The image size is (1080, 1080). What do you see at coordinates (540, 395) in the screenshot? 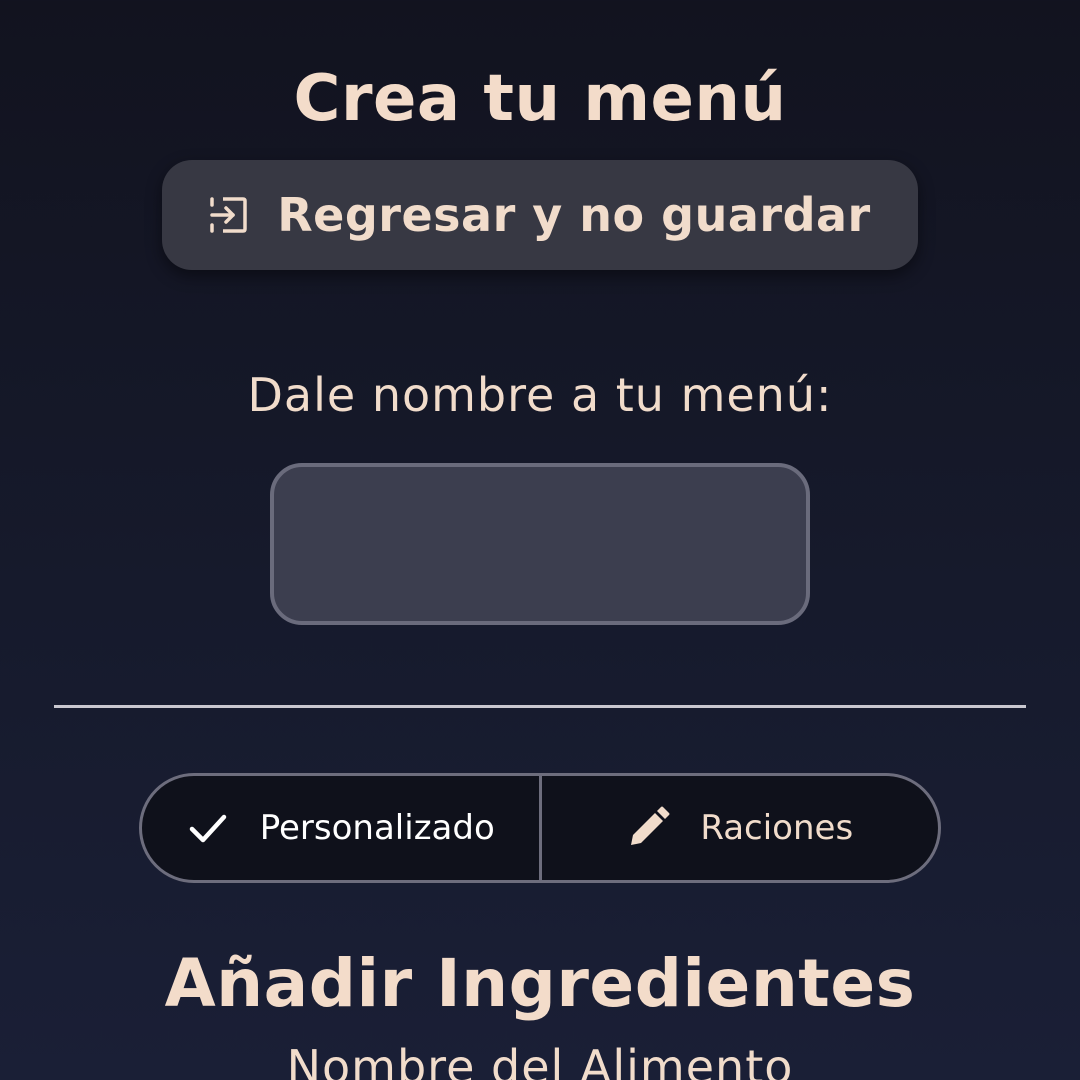
I see `menu-name-label: Dale nombre a tu menú:` at bounding box center [540, 395].